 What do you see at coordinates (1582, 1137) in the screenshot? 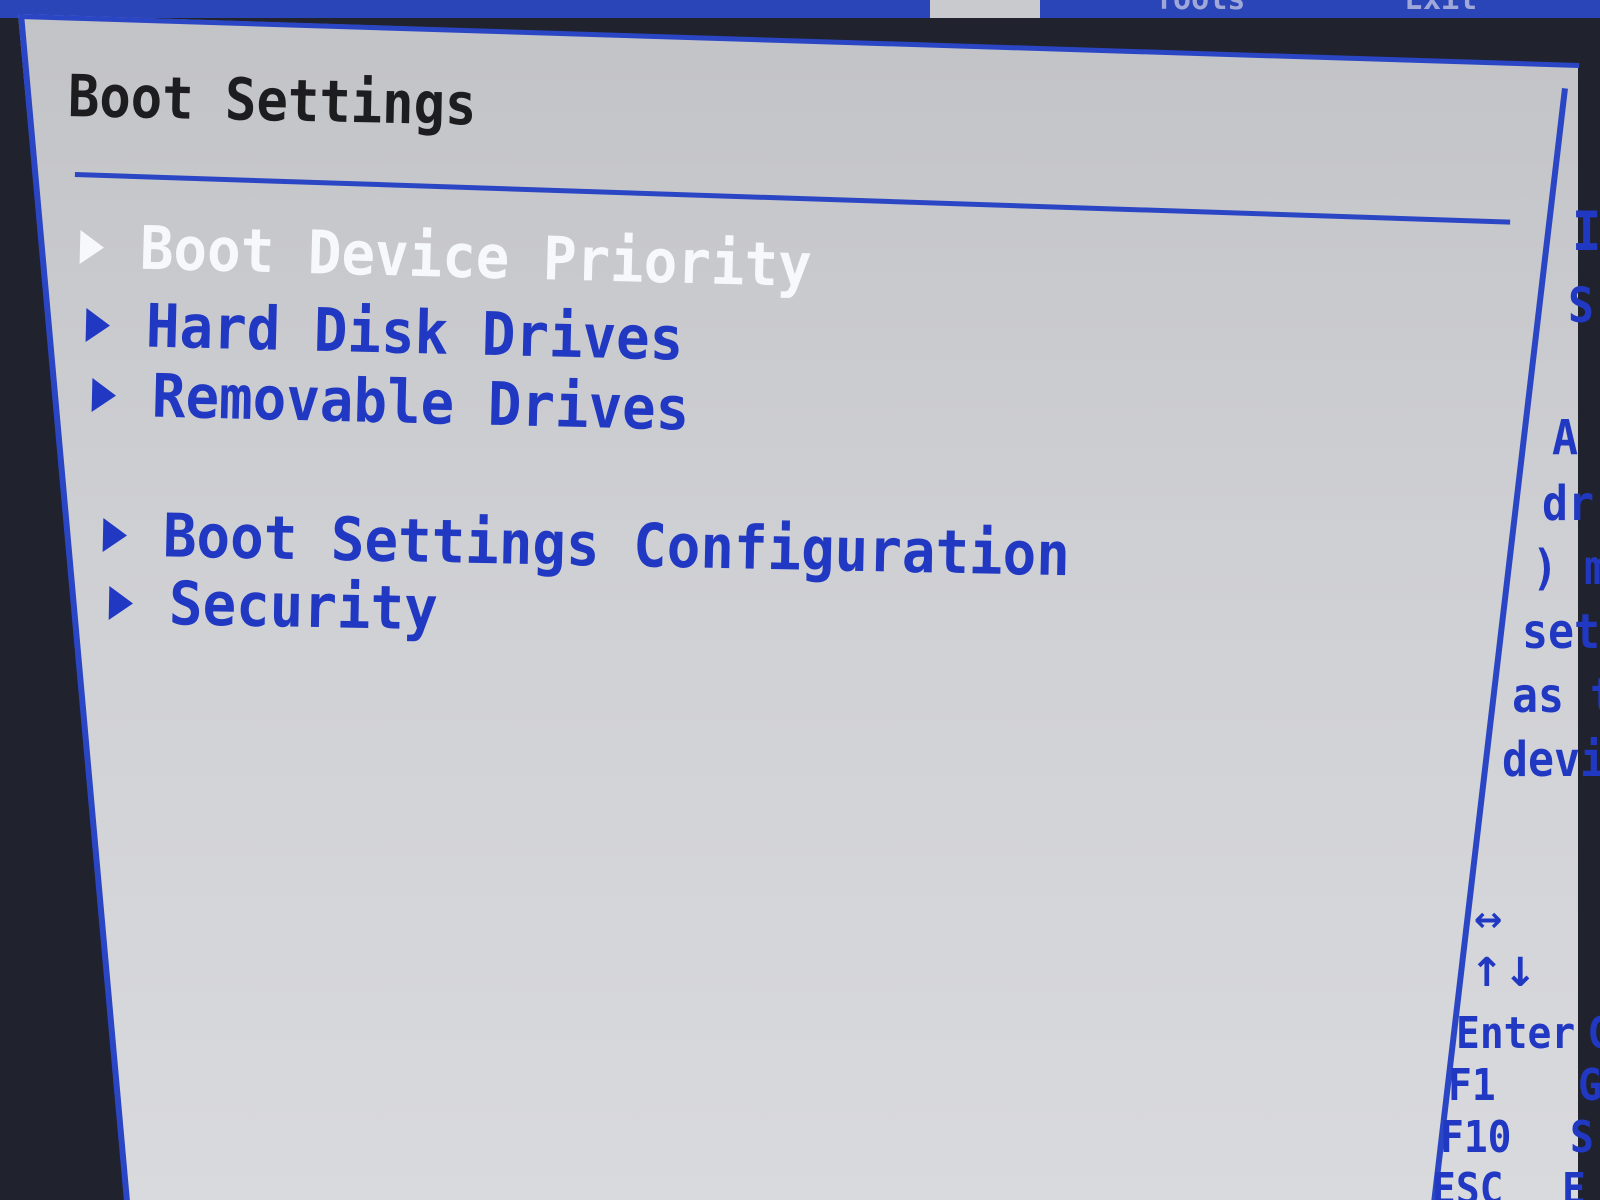
I see `key-action-f10: S` at bounding box center [1582, 1137].